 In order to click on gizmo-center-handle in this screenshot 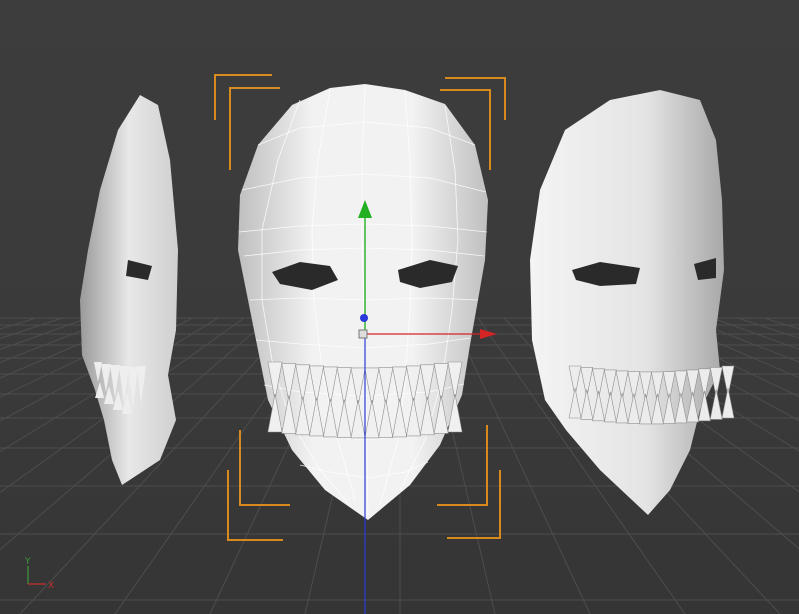, I will do `click(364, 318)`.